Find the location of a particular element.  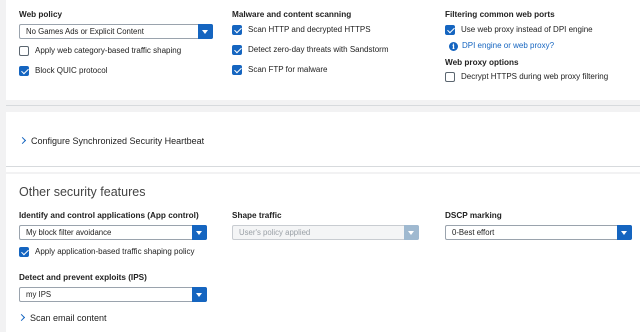

malware-section: Malware and content scanning is located at coordinates (291, 14).